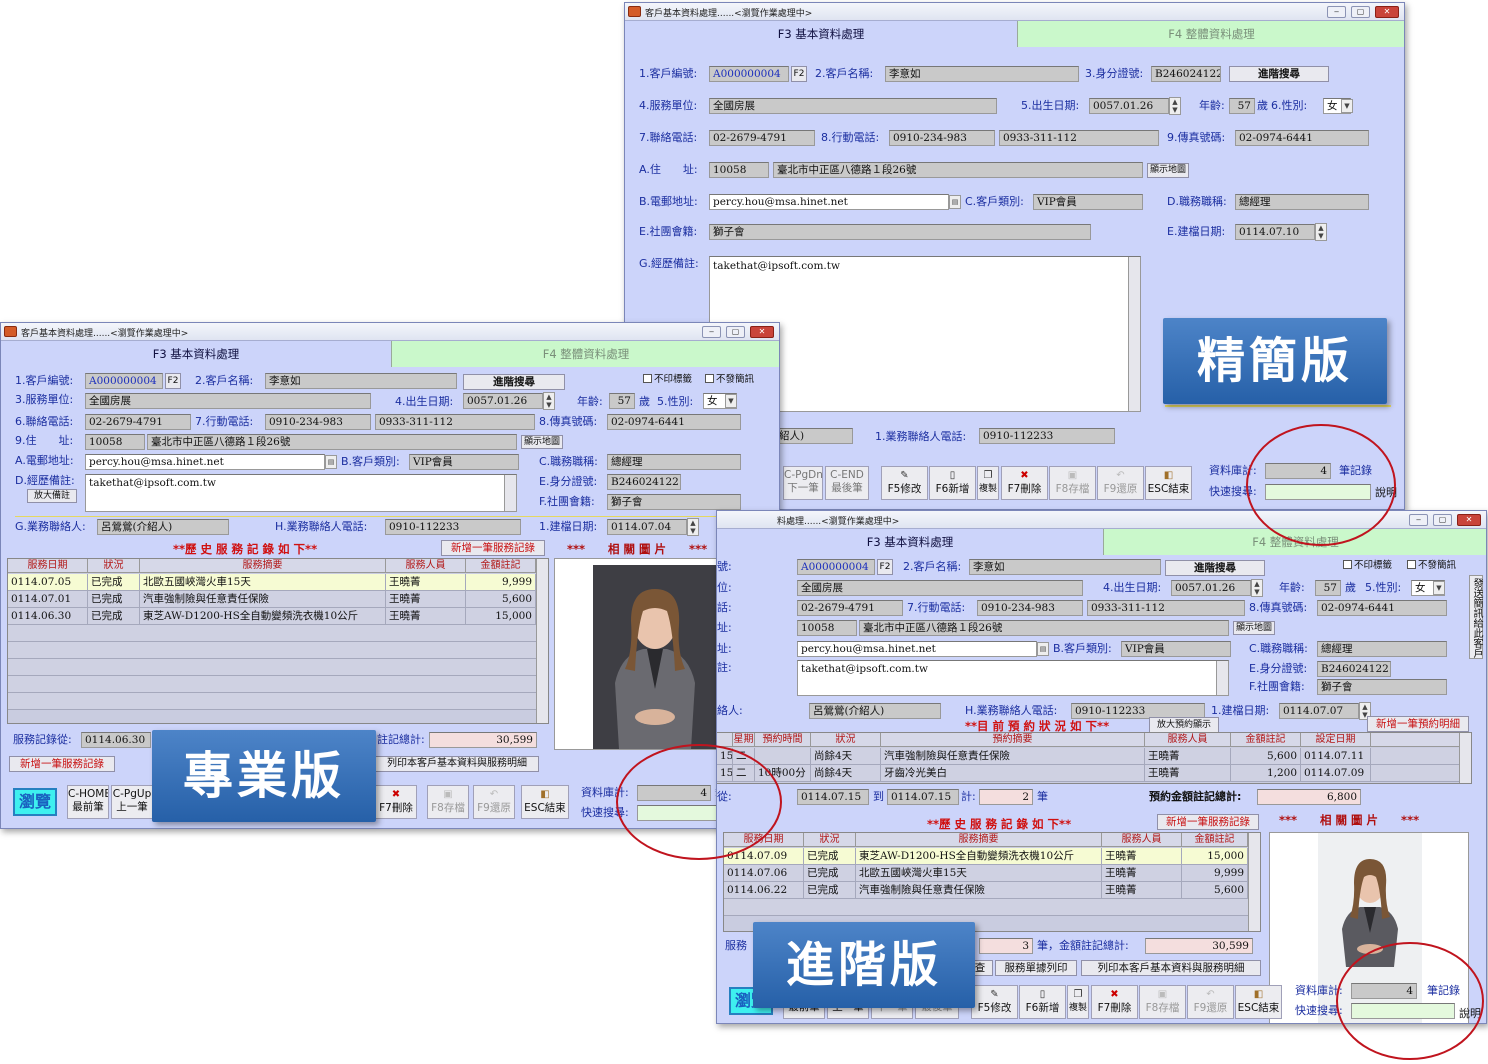 The image size is (1488, 1064). I want to click on build-date-spinner: ▲ ▼, so click(1321, 232).